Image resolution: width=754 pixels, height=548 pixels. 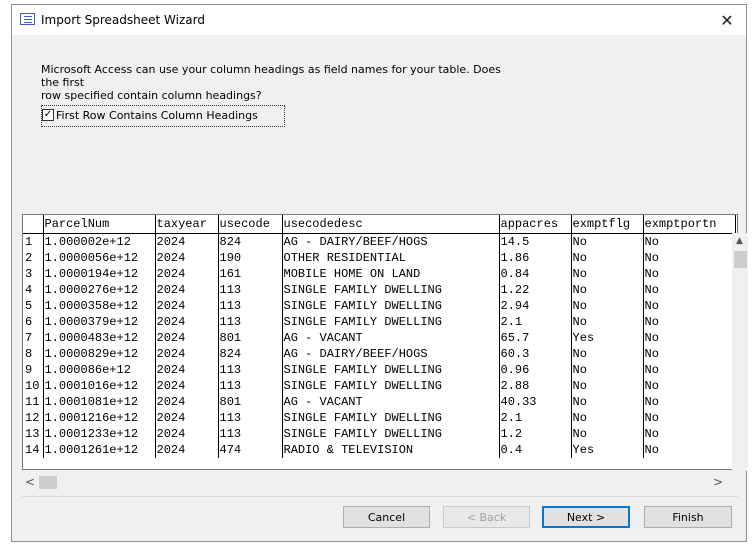 What do you see at coordinates (99, 274) in the screenshot?
I see `grid-cell: 1.0000194e+12` at bounding box center [99, 274].